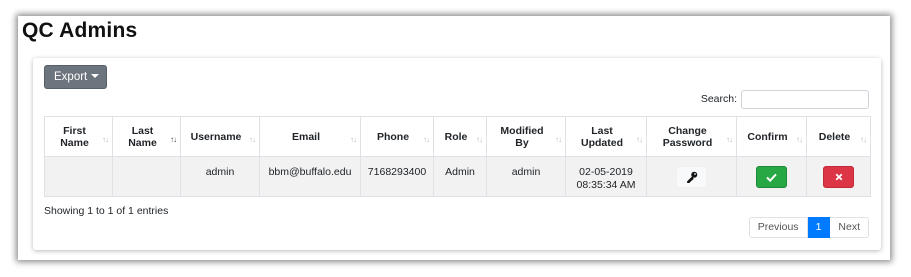  What do you see at coordinates (80, 30) in the screenshot?
I see `page-title: QC Admins` at bounding box center [80, 30].